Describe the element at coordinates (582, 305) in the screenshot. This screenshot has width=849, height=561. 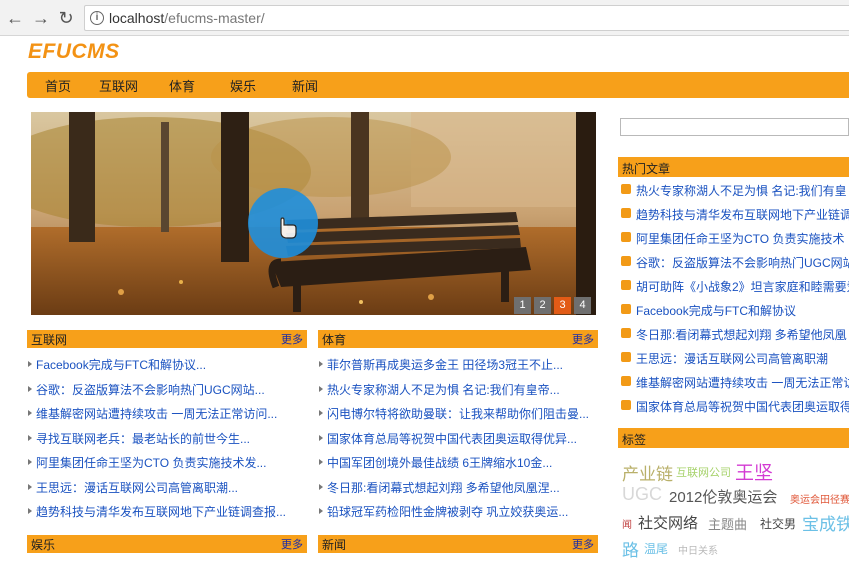
I see `slider-page-4: 4` at that location.